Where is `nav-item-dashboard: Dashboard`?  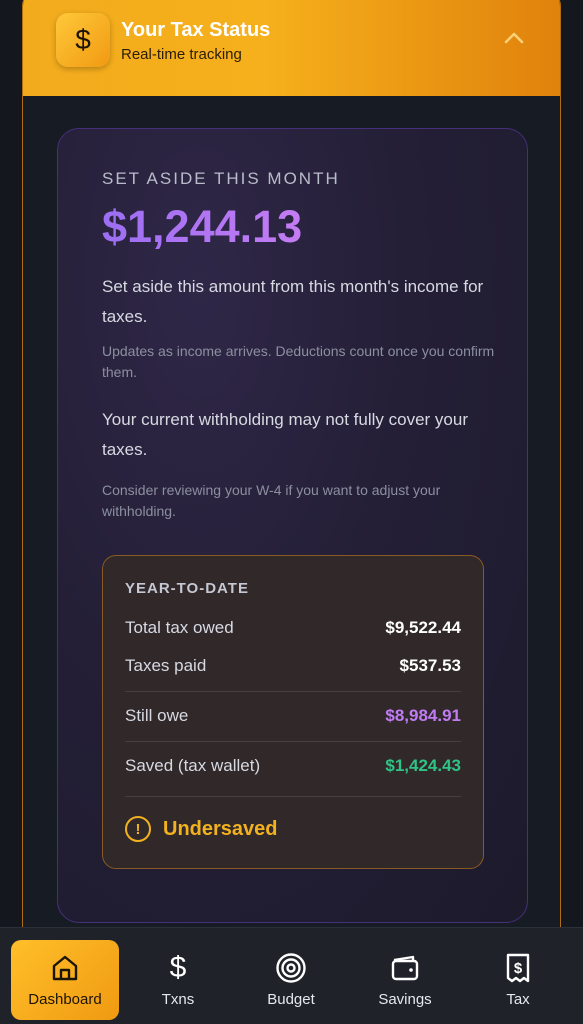 nav-item-dashboard: Dashboard is located at coordinates (65, 980).